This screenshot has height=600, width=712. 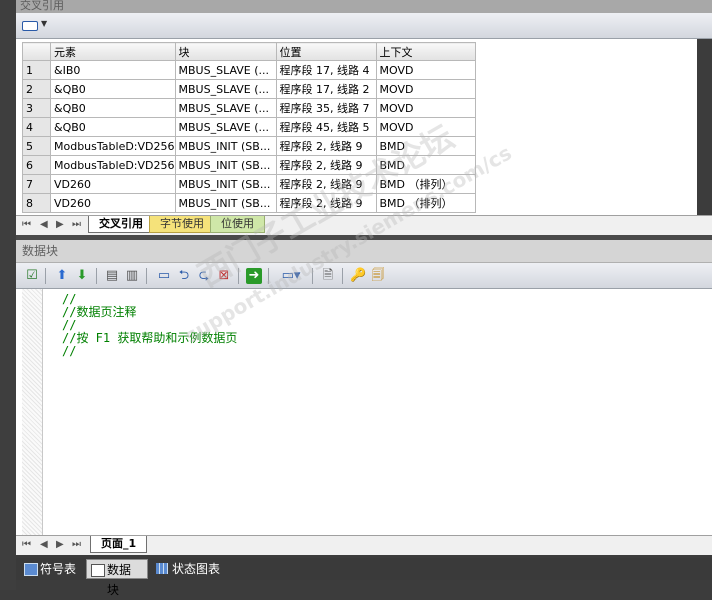 I want to click on row-number: 8, so click(x=36, y=203).